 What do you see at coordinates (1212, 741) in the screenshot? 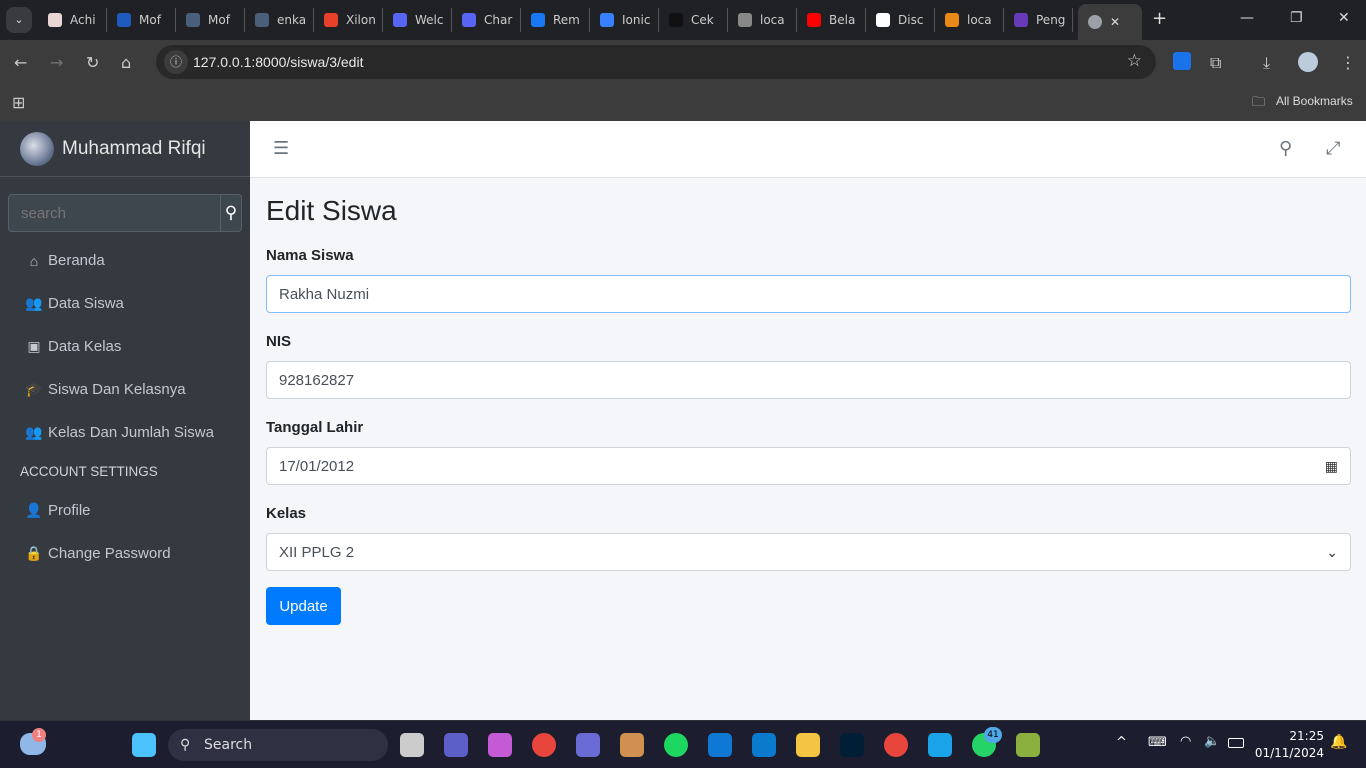
I see `volume-icon: 🔈` at bounding box center [1212, 741].